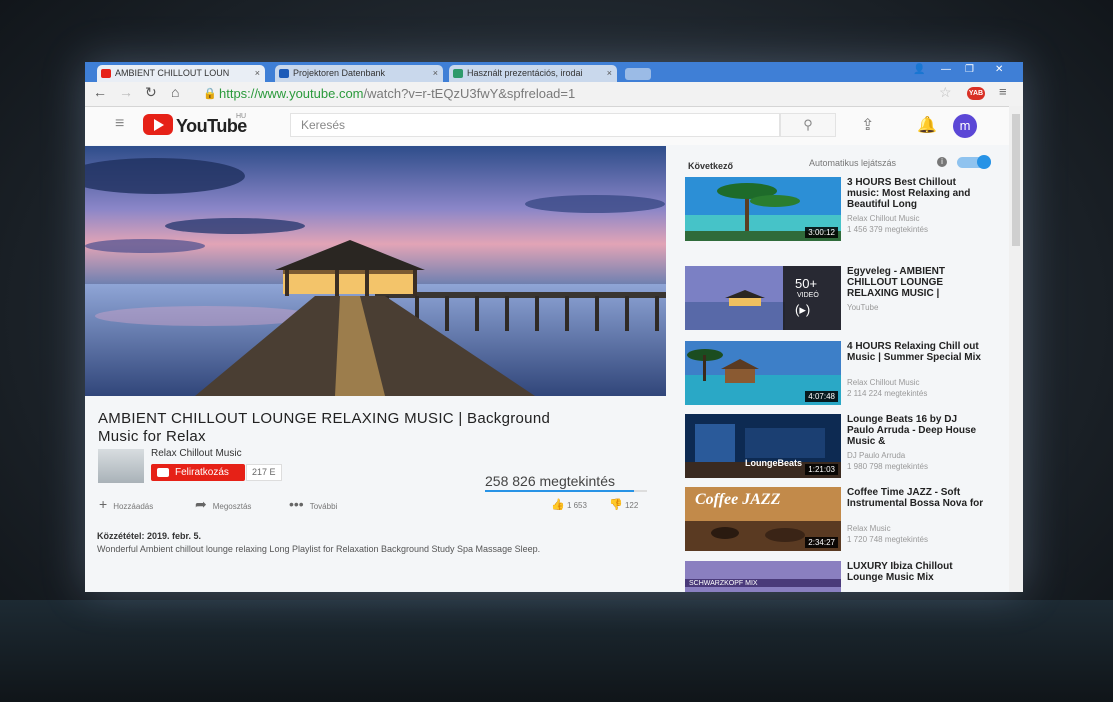  Describe the element at coordinates (291, 93) in the screenshot. I see `url-origin: https://www.youtube.com` at that location.